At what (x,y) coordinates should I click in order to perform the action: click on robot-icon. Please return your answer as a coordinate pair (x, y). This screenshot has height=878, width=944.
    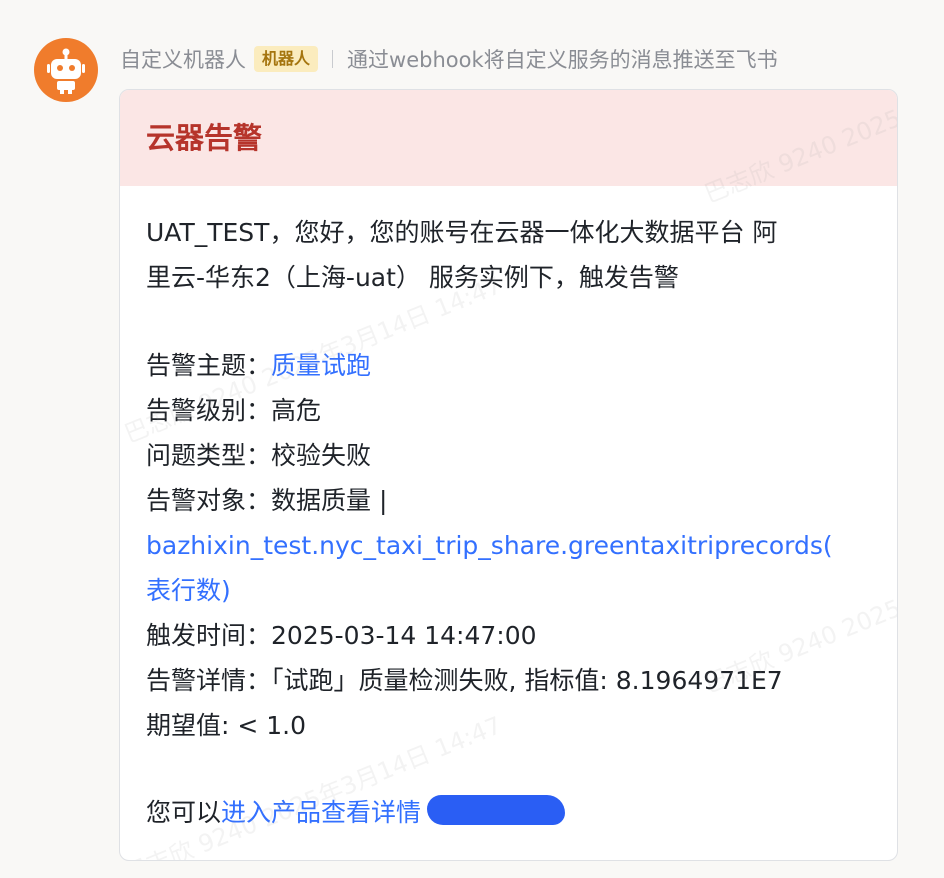
    Looking at the image, I should click on (66, 71).